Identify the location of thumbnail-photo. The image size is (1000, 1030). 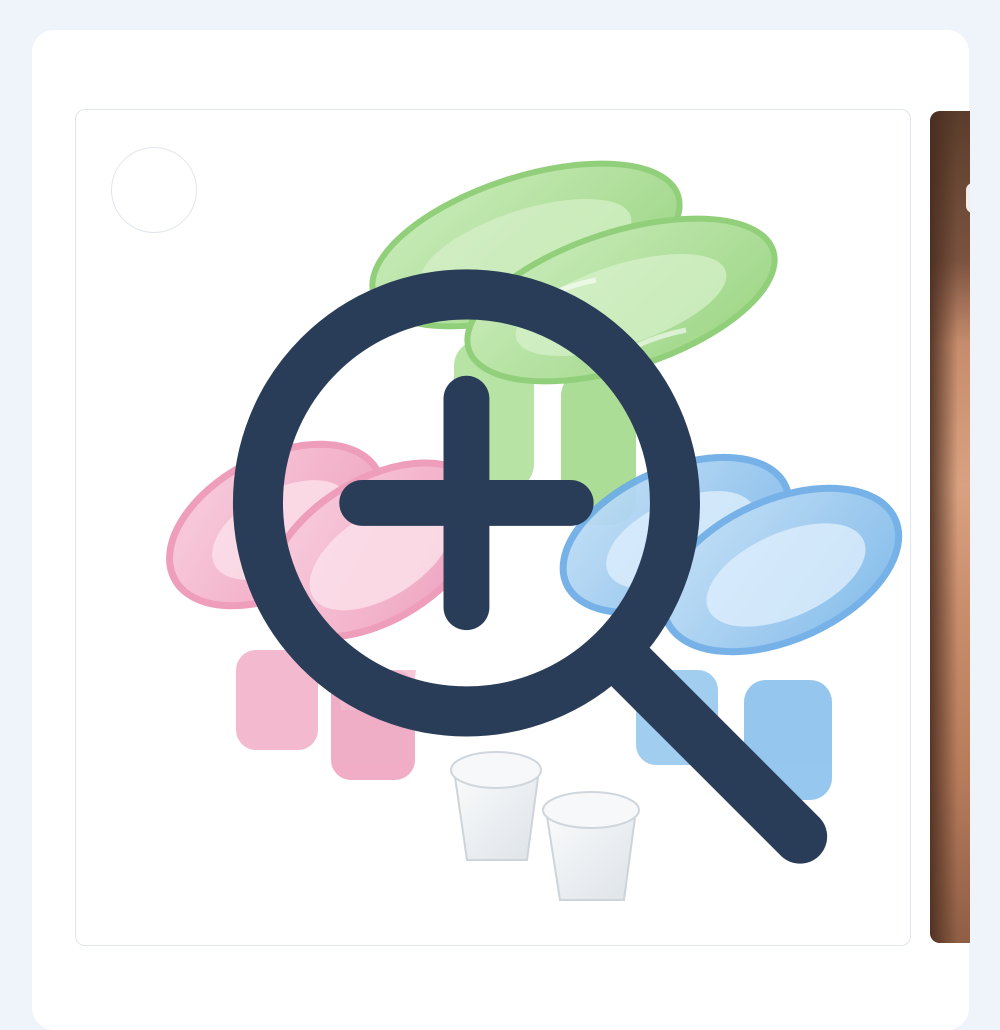
(950, 527).